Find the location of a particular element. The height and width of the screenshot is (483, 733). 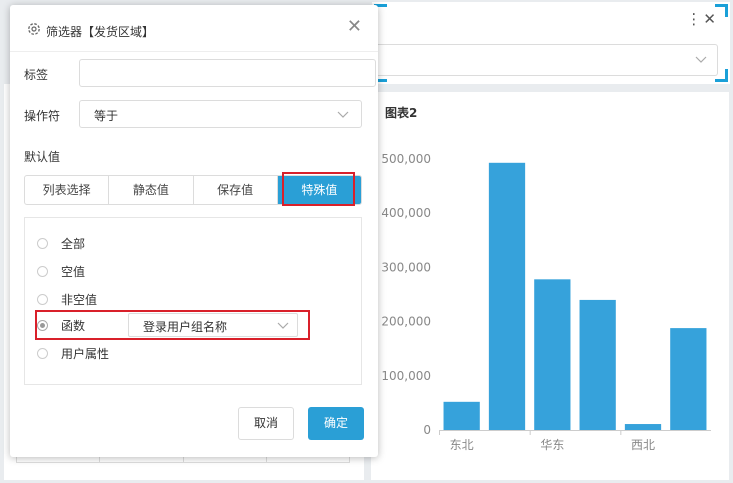

tab-special-value: 特殊值 is located at coordinates (319, 190).